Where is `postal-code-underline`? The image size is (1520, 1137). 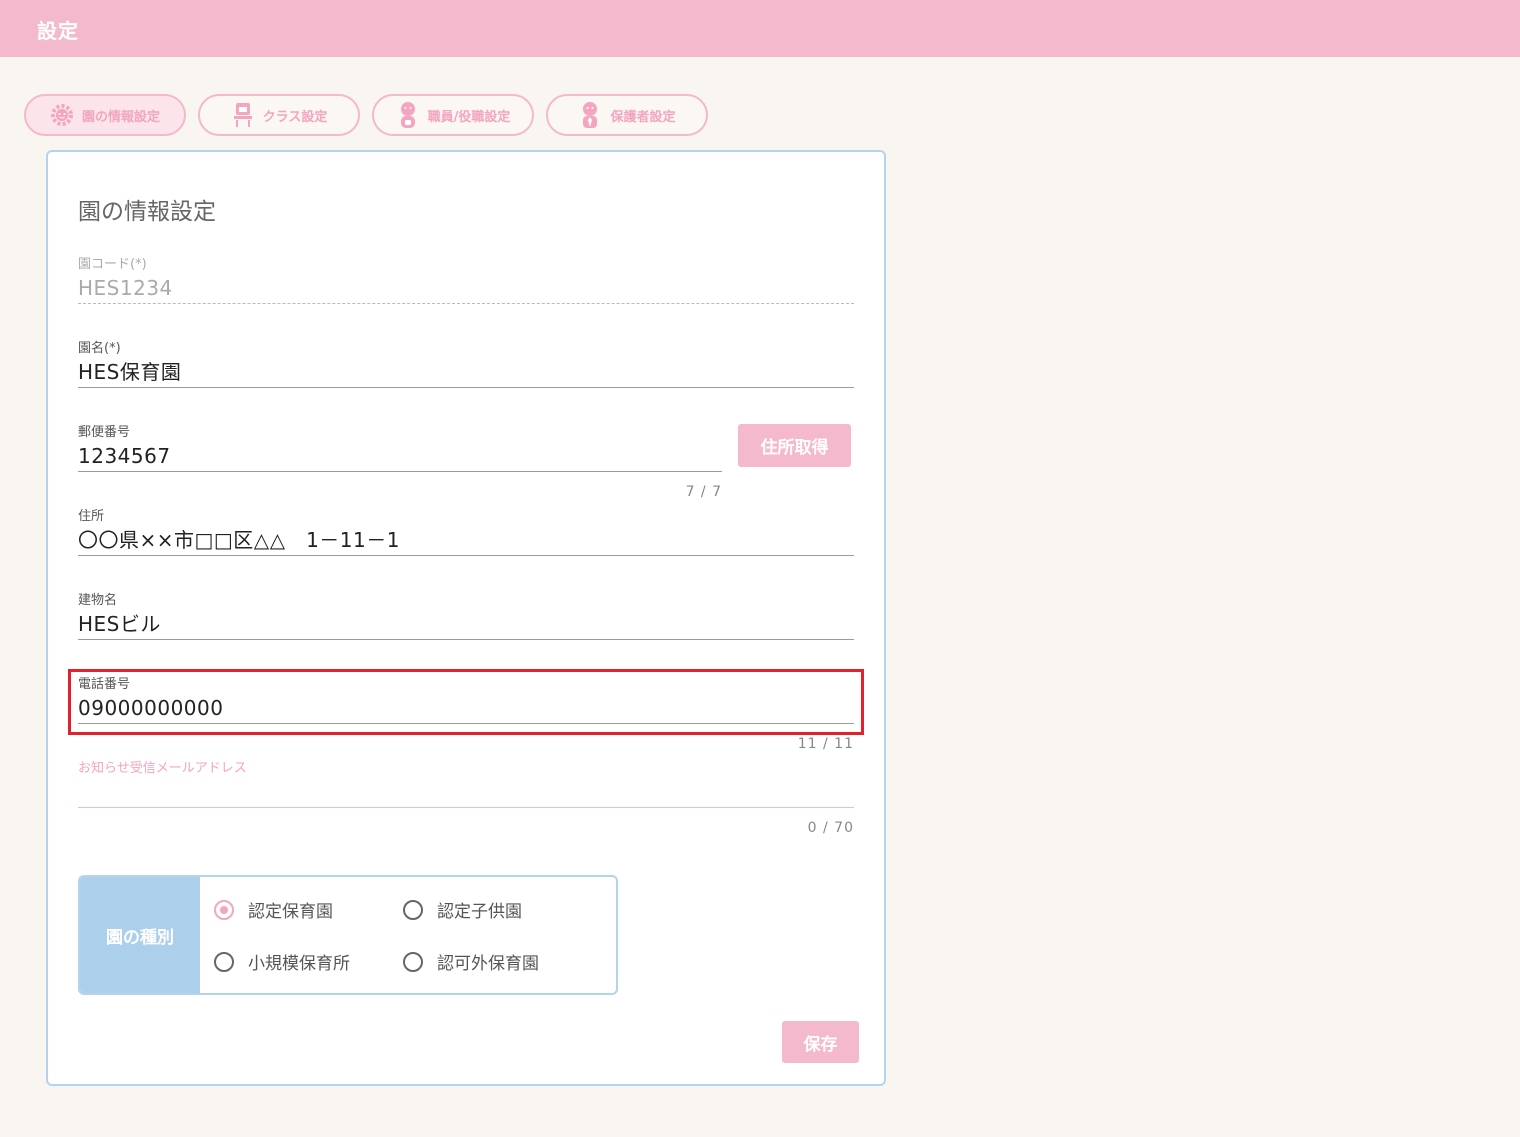
postal-code-underline is located at coordinates (400, 471).